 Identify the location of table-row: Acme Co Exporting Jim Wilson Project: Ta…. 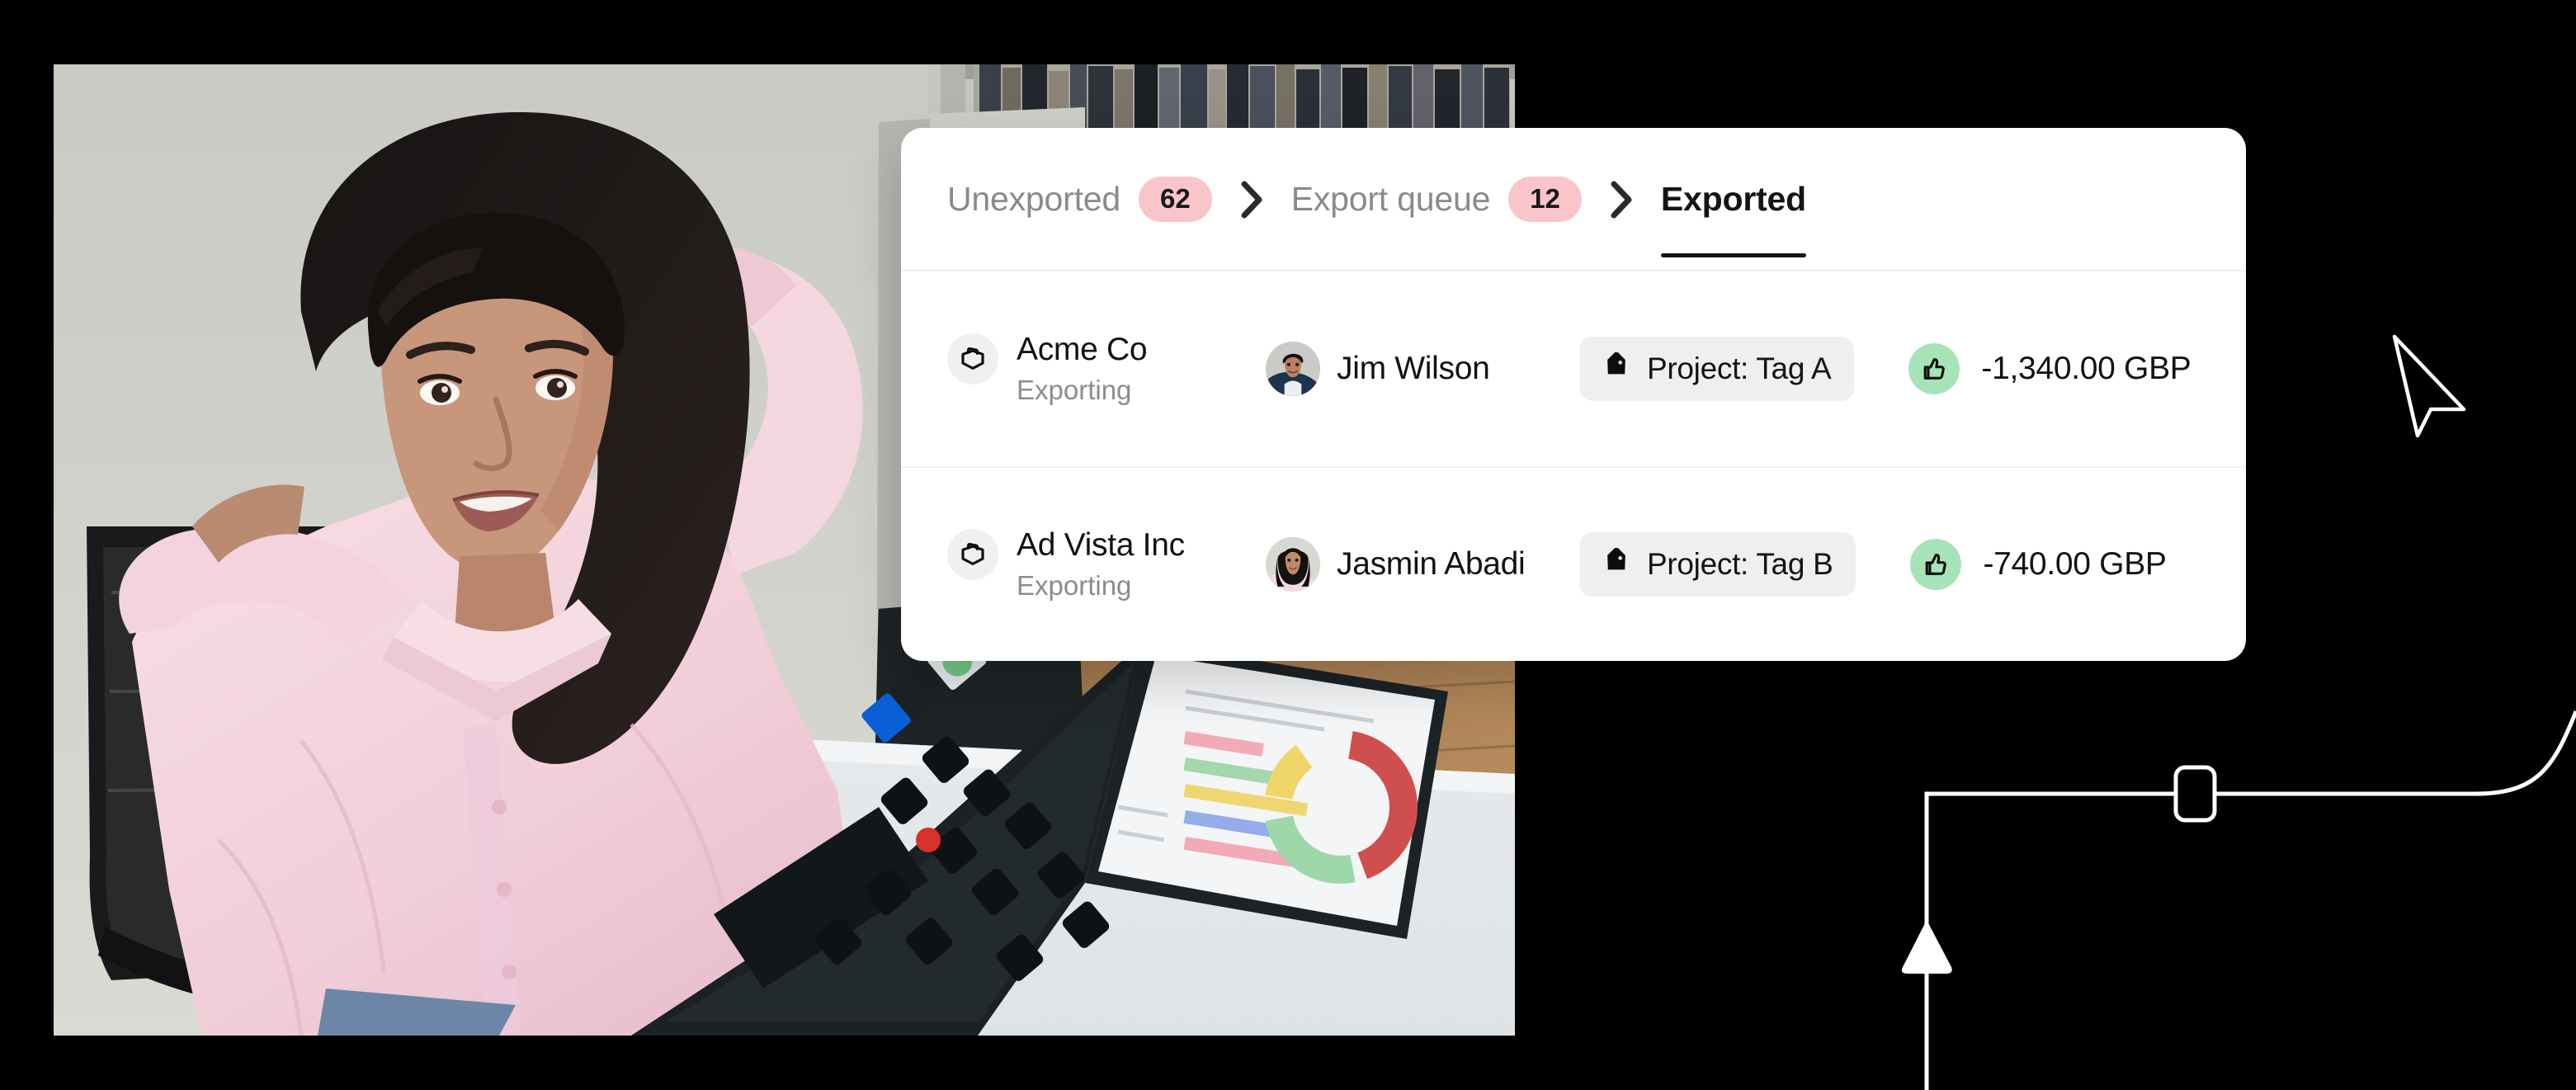
(1573, 368).